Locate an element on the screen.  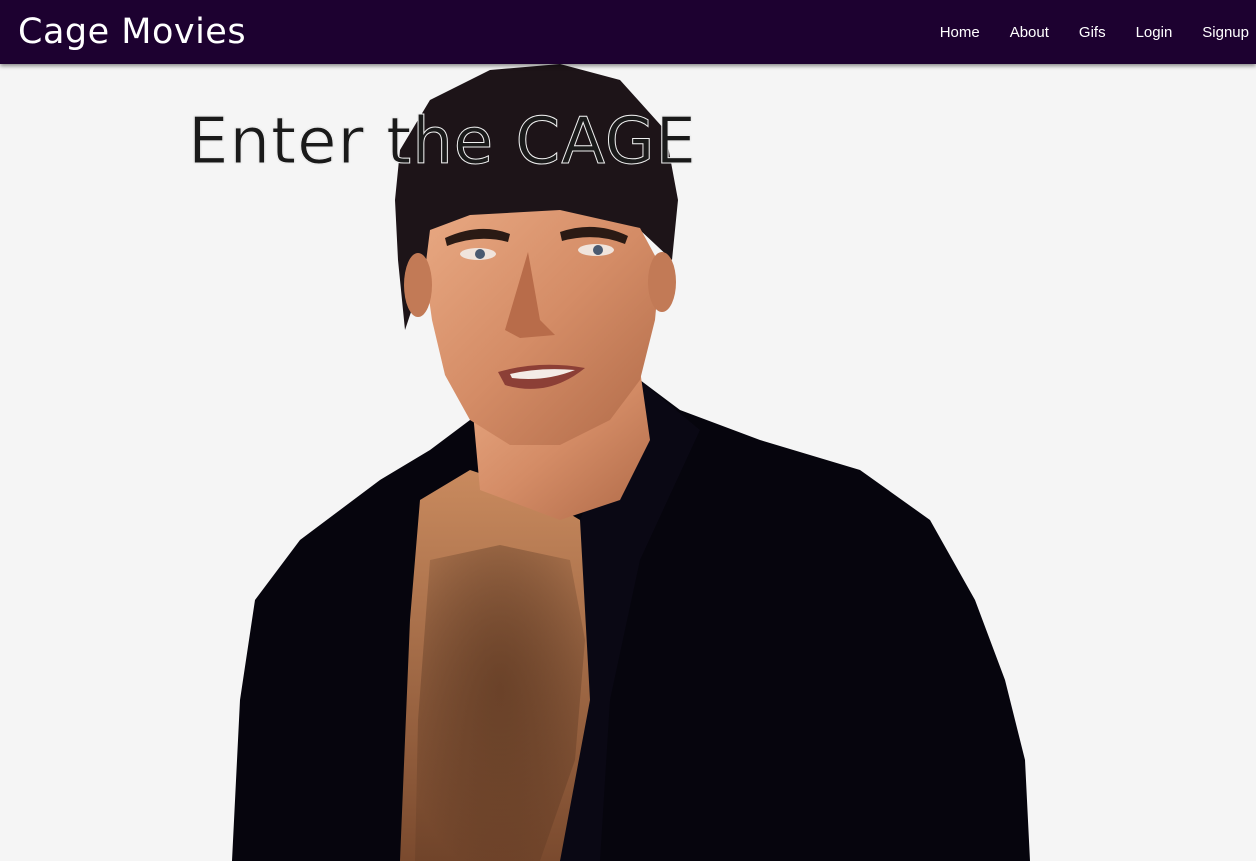
nav-item-signup: Signup is located at coordinates (1214, 32).